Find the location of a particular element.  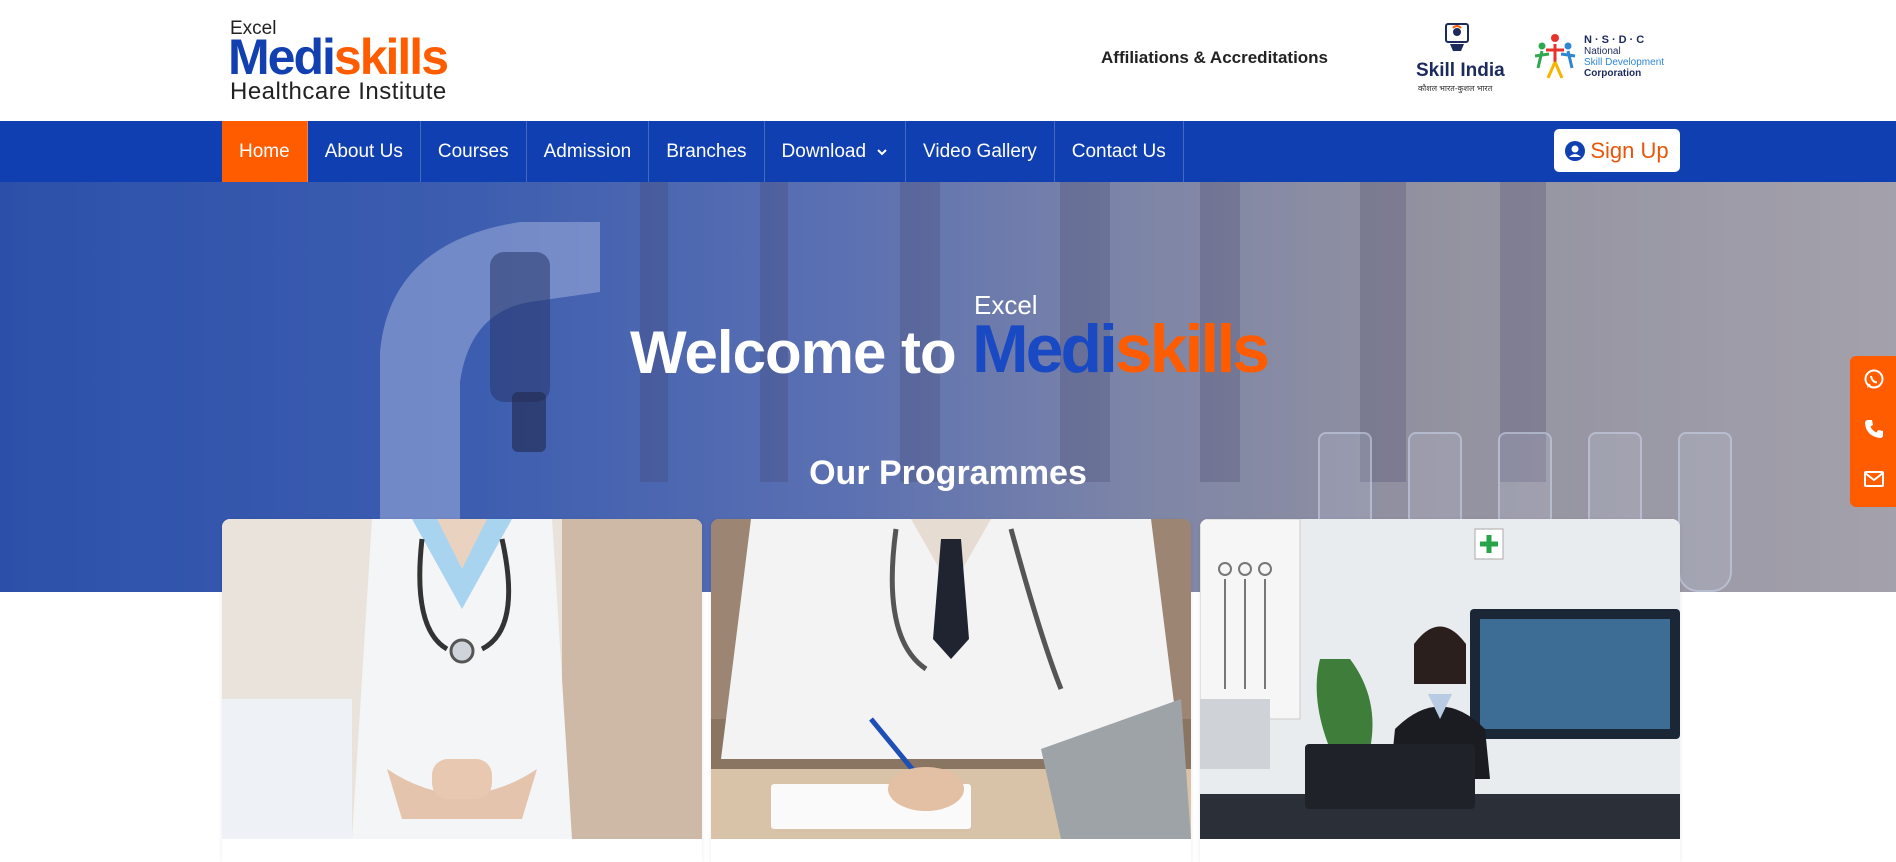

skill-india-emblem-icon is located at coordinates (1457, 37).